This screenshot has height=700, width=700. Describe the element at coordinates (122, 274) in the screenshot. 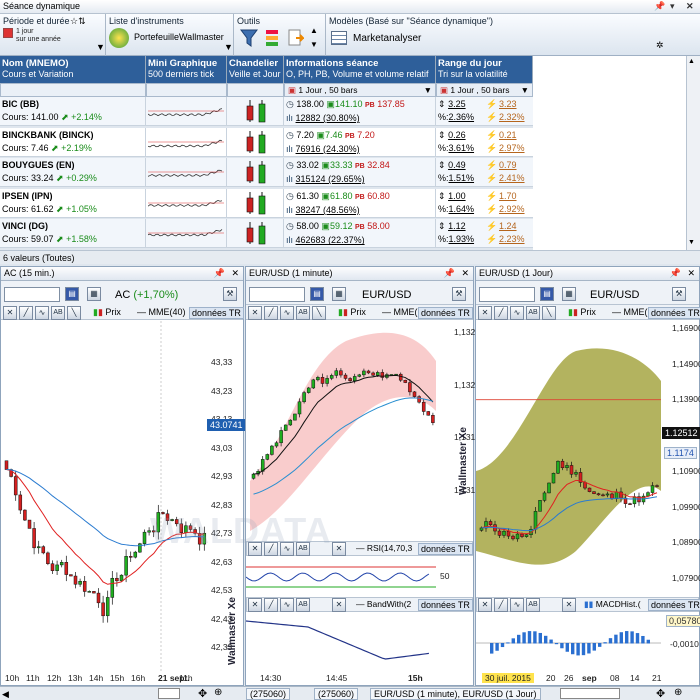

I see `panel-title: AC (15 min.) 📌 ✕` at that location.